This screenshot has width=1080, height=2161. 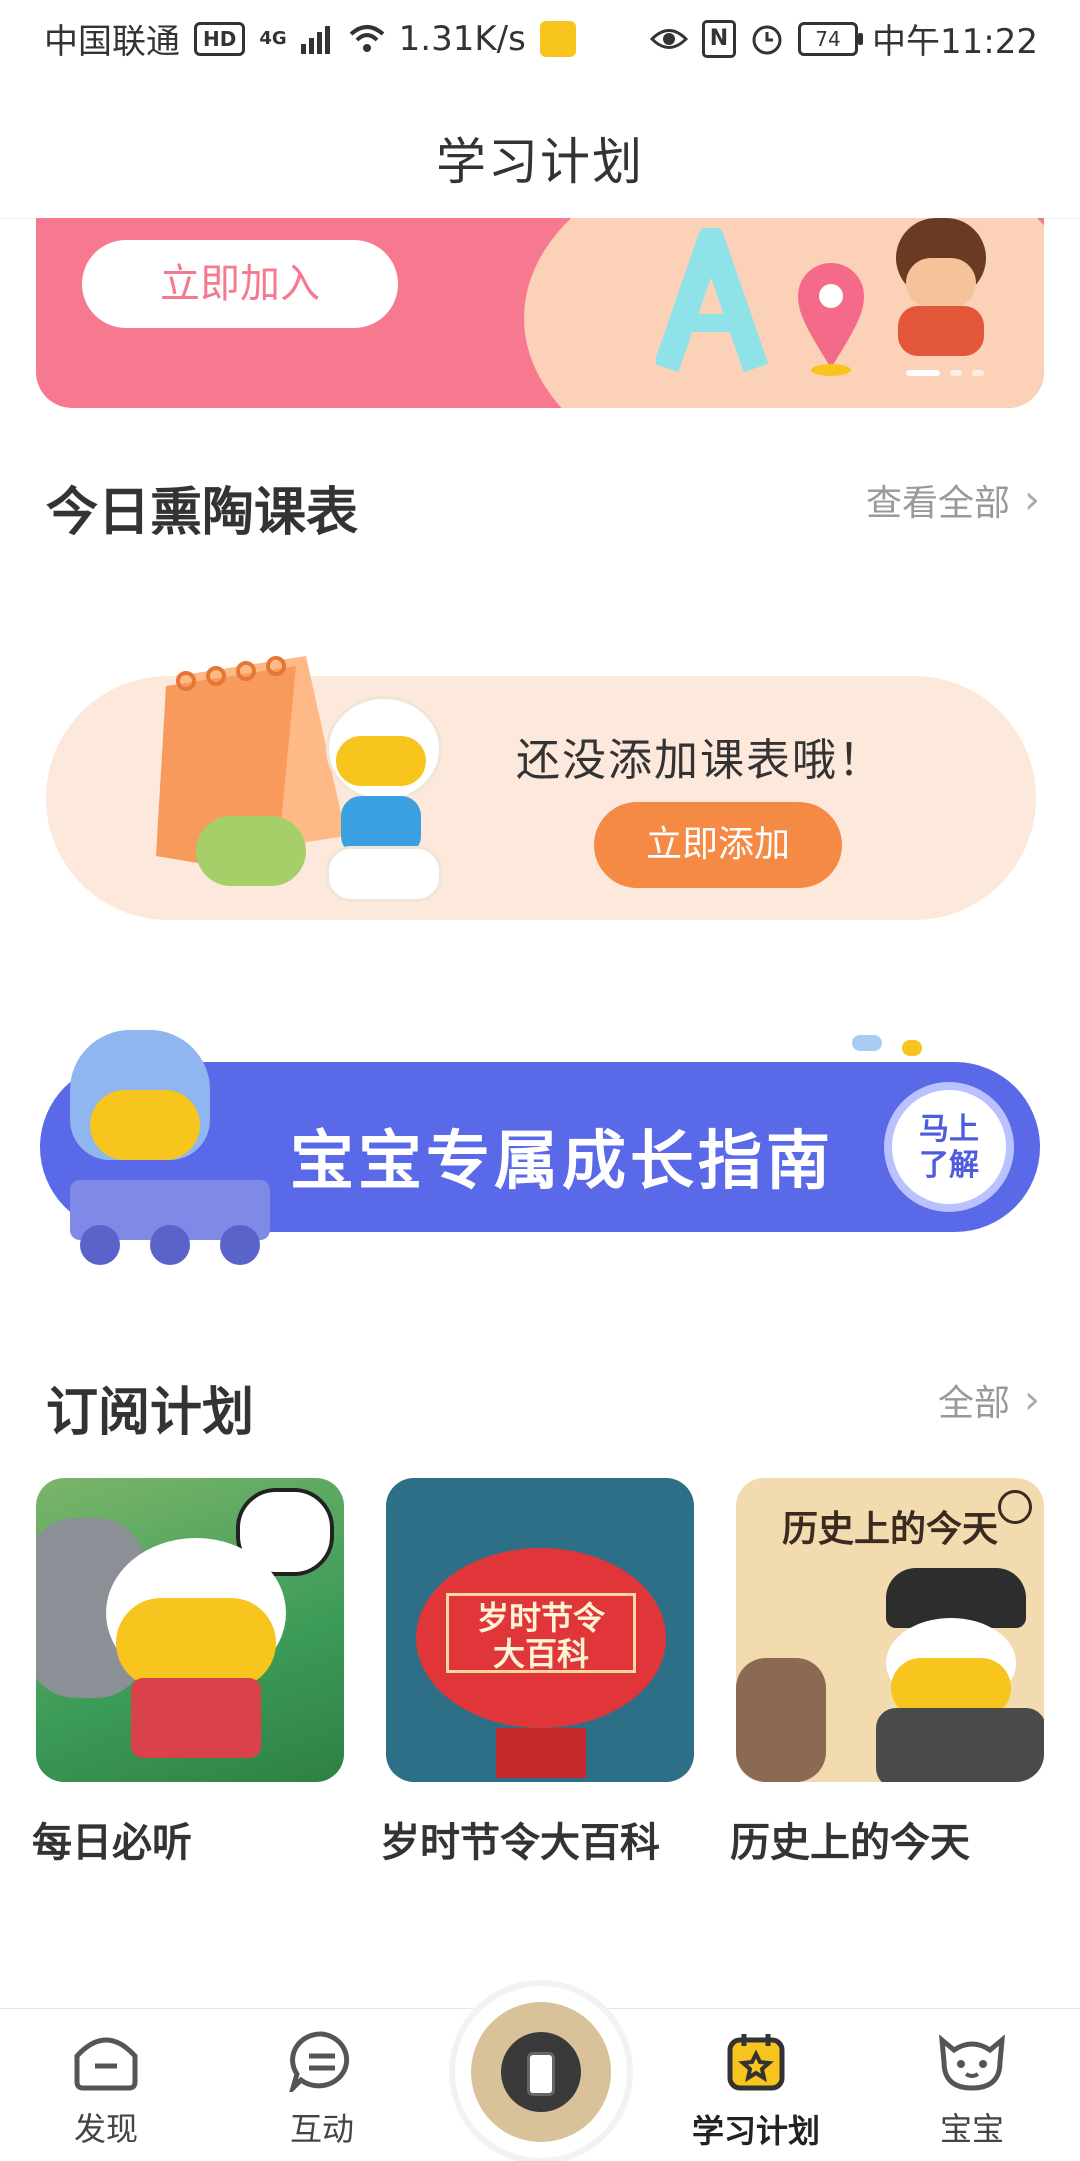 What do you see at coordinates (756, 2062) in the screenshot?
I see `calendar-icon` at bounding box center [756, 2062].